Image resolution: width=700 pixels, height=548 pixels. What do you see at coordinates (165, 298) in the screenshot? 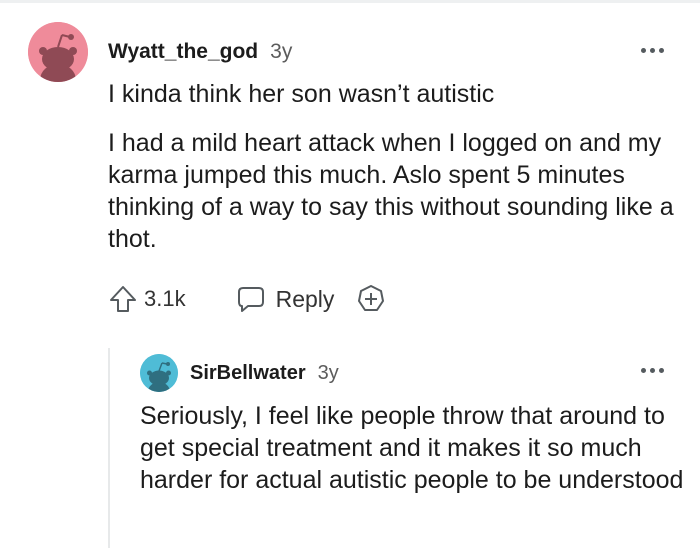
I see `vote-count: 3.1k` at bounding box center [165, 298].